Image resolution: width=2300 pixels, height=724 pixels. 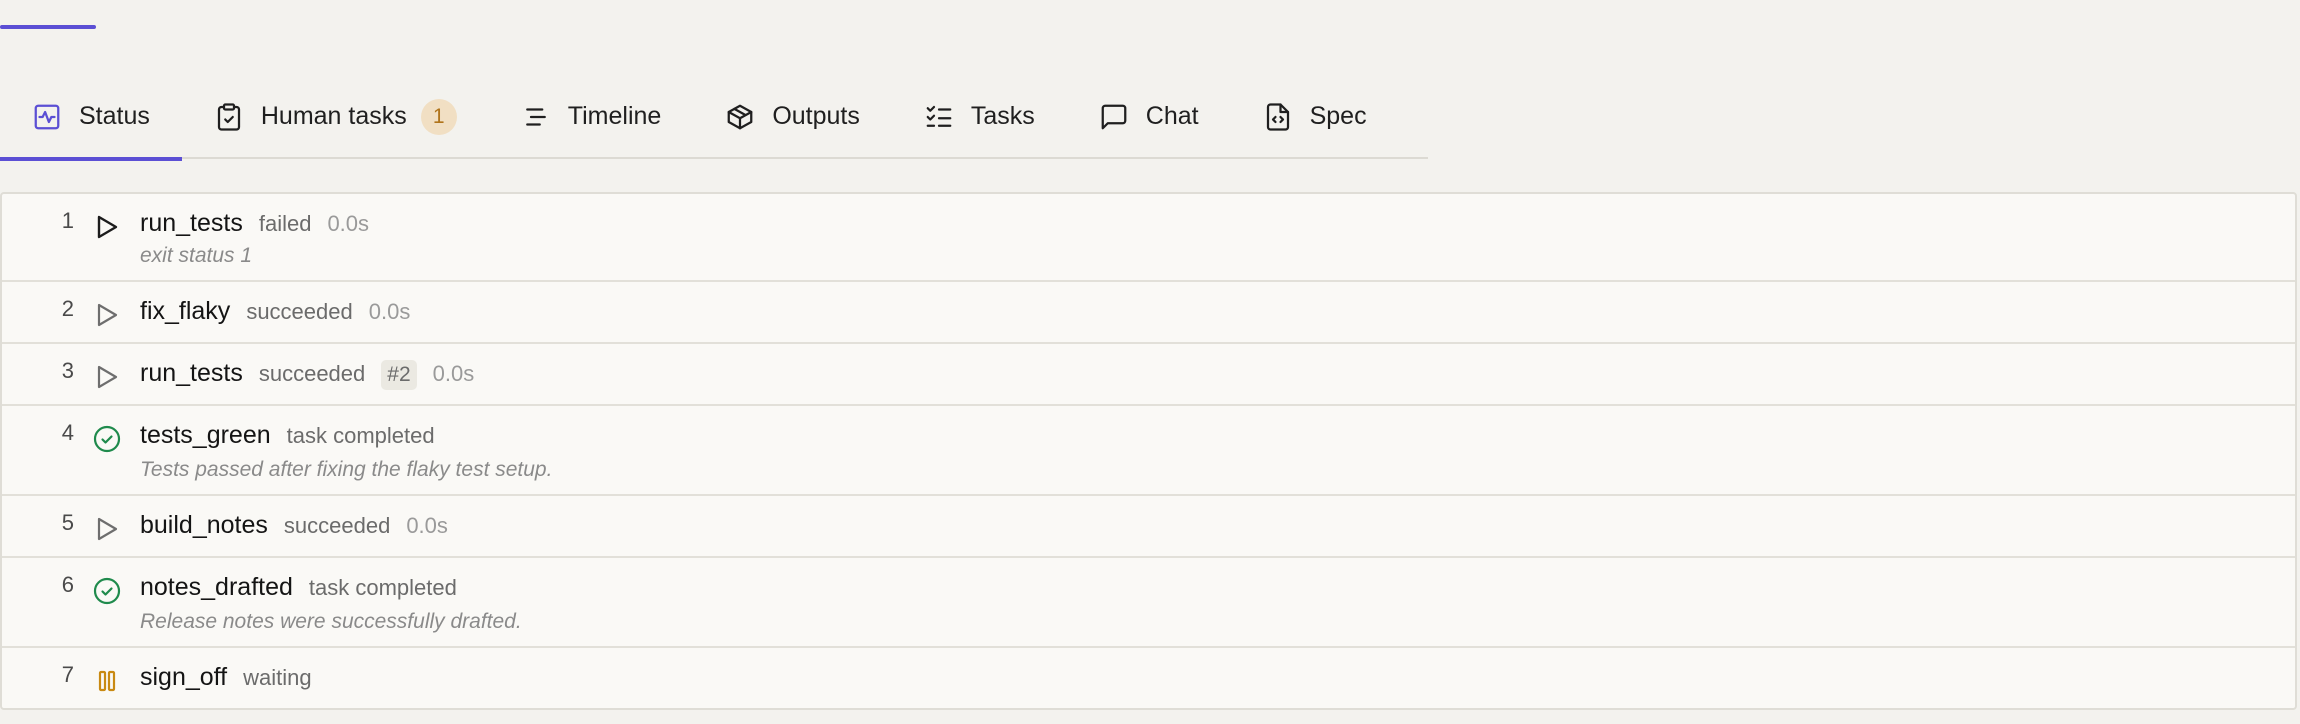 What do you see at coordinates (438, 116) in the screenshot?
I see `count-badge: 1` at bounding box center [438, 116].